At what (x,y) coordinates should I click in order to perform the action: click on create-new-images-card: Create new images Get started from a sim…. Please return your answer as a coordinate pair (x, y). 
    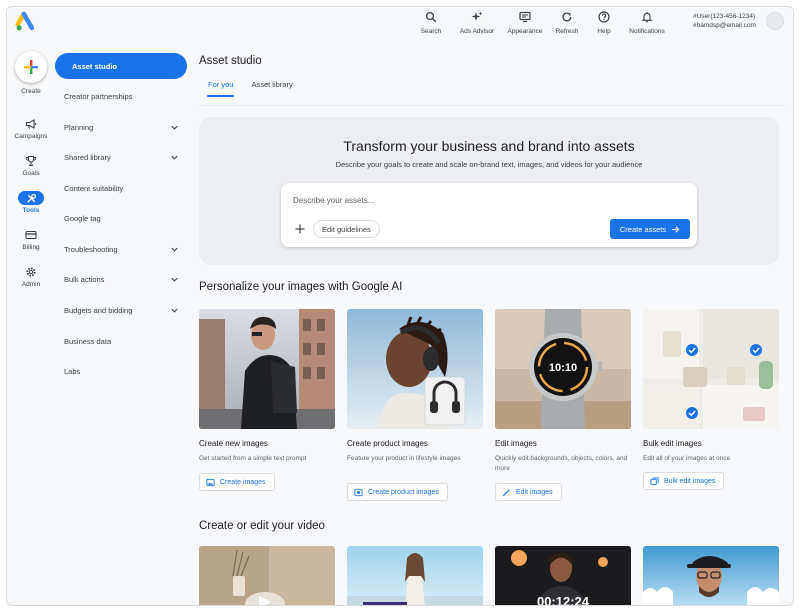
    Looking at the image, I should click on (267, 404).